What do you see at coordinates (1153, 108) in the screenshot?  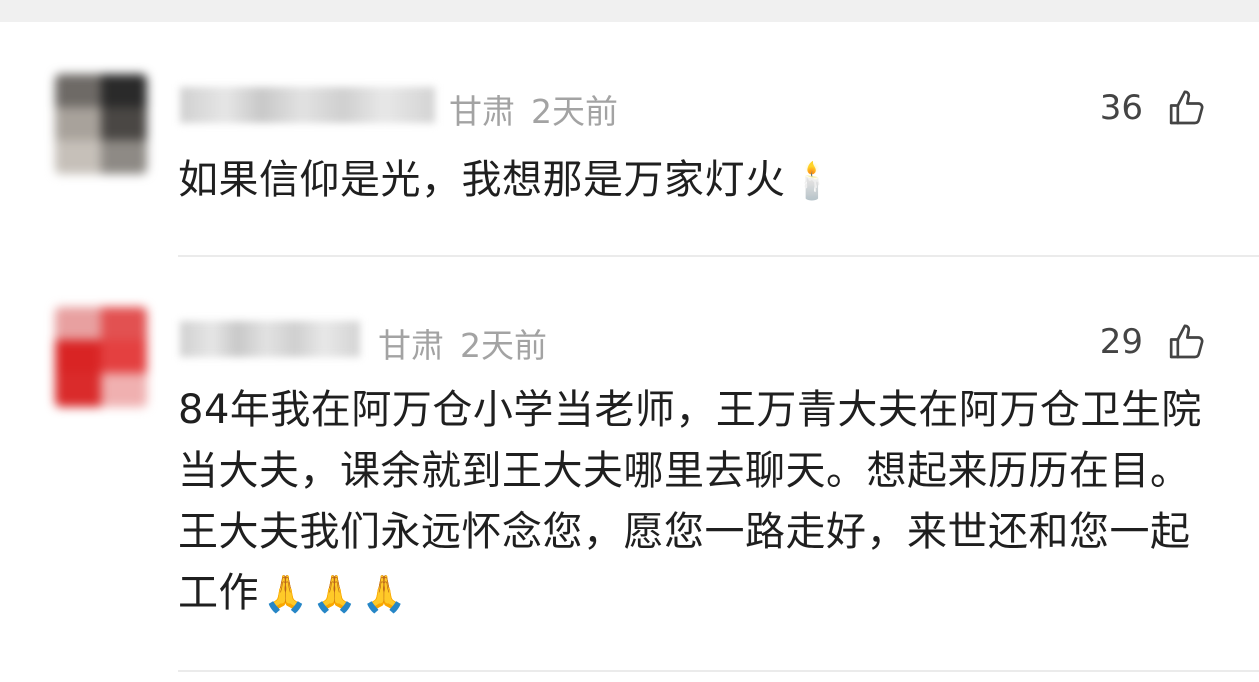 I see `like-button: 36` at bounding box center [1153, 108].